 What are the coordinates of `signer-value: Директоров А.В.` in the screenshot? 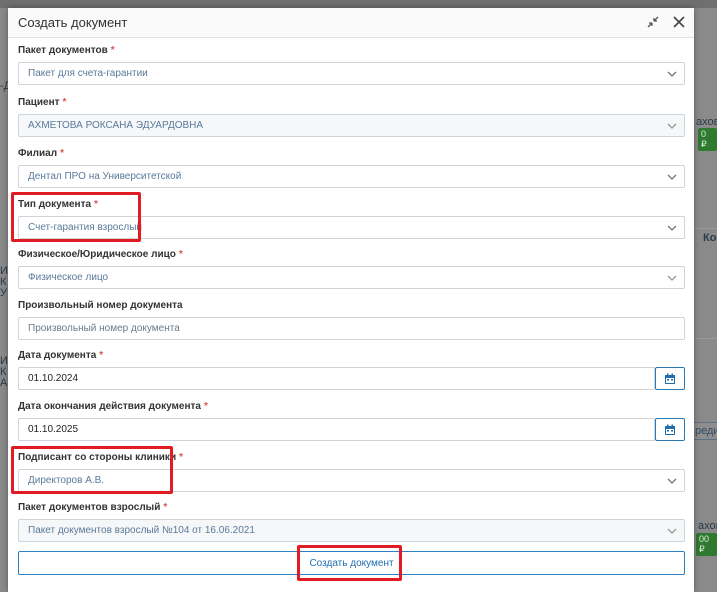 It's located at (66, 480).